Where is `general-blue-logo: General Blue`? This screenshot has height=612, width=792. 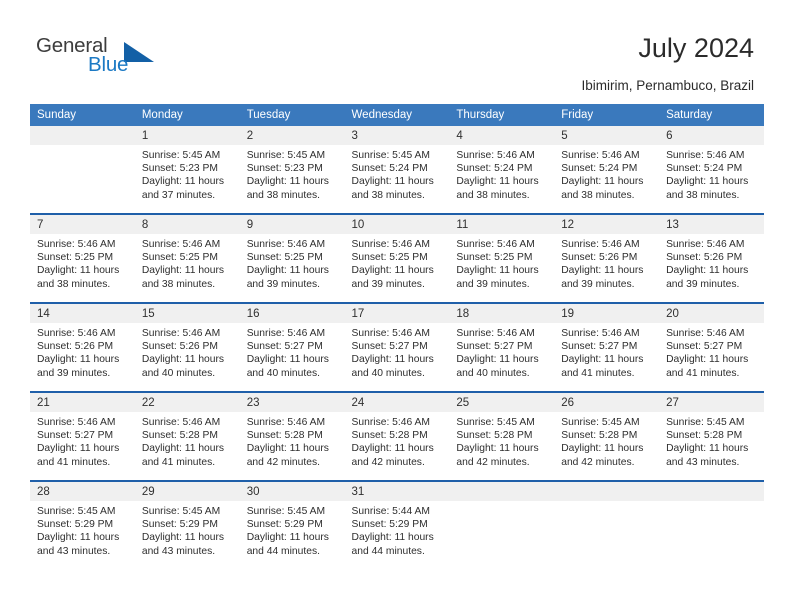 general-blue-logo: General Blue is located at coordinates (101, 58).